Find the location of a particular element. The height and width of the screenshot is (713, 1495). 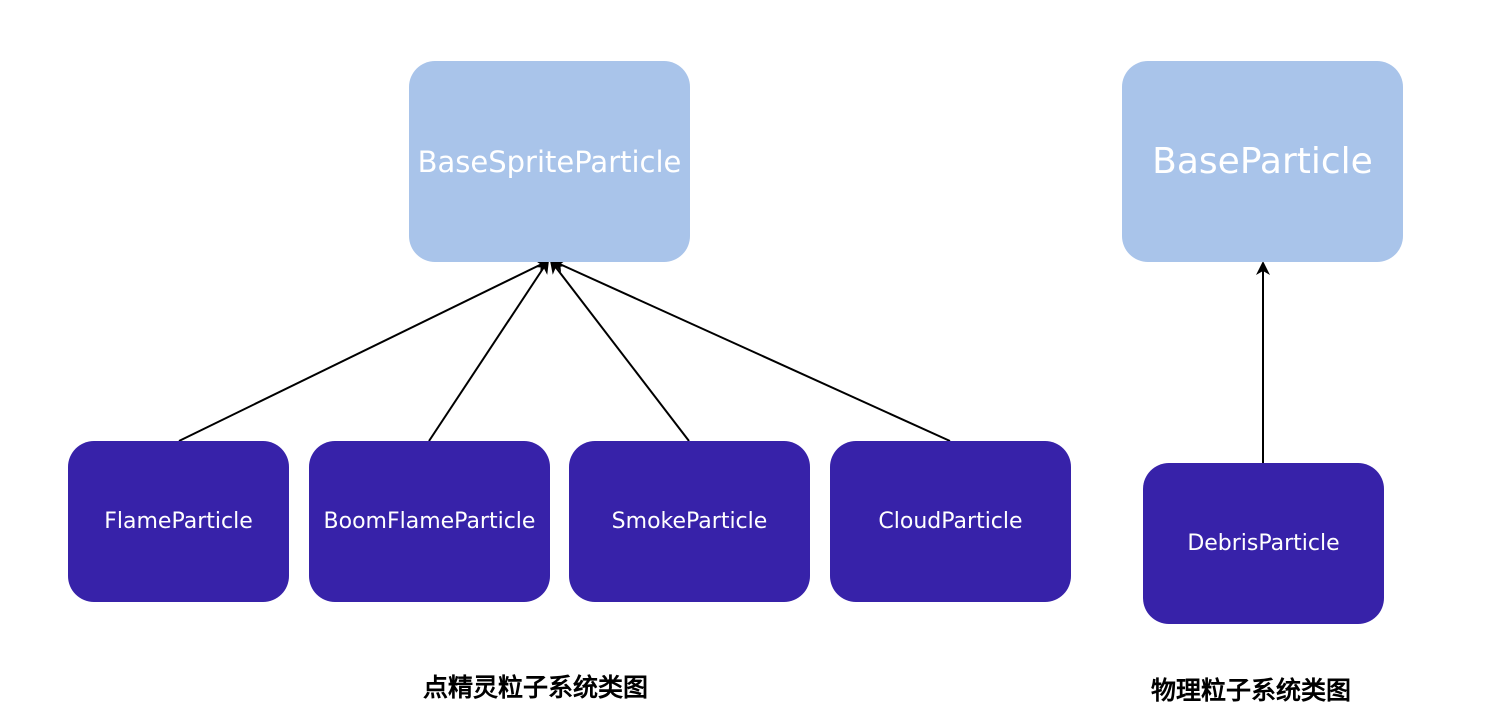

class-name: BaseSpriteParticle is located at coordinates (549, 161).